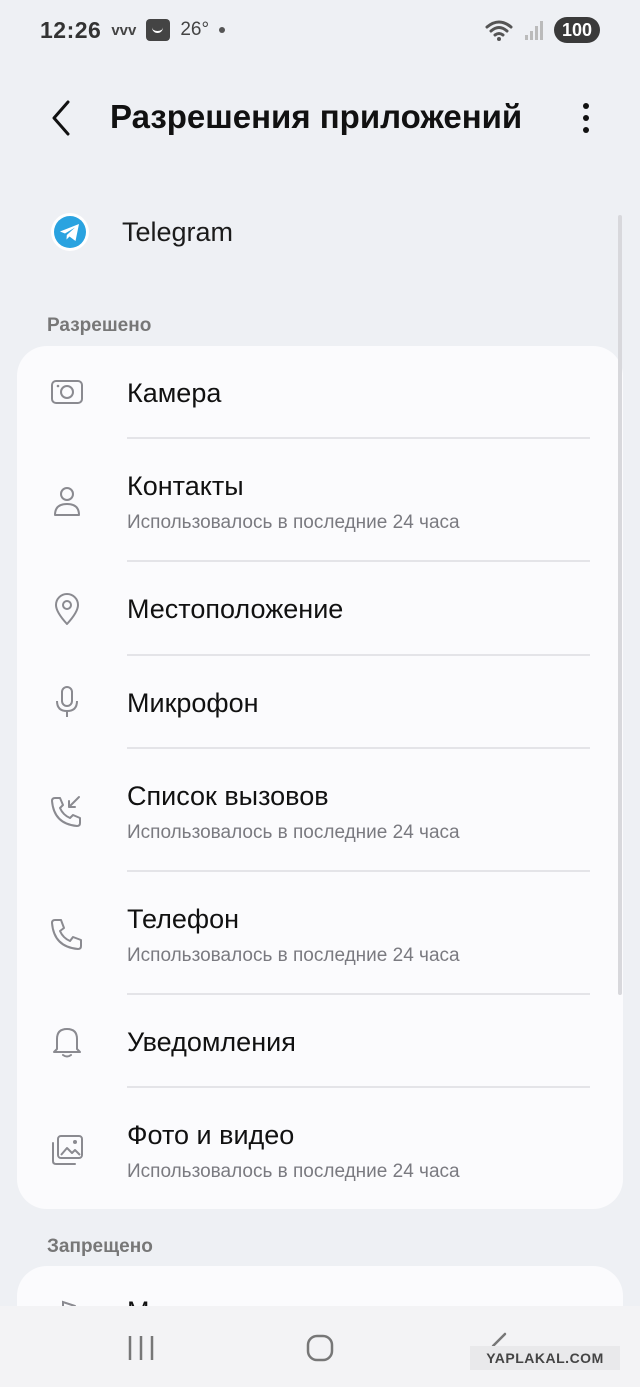  I want to click on bell-icon, so click(67, 1043).